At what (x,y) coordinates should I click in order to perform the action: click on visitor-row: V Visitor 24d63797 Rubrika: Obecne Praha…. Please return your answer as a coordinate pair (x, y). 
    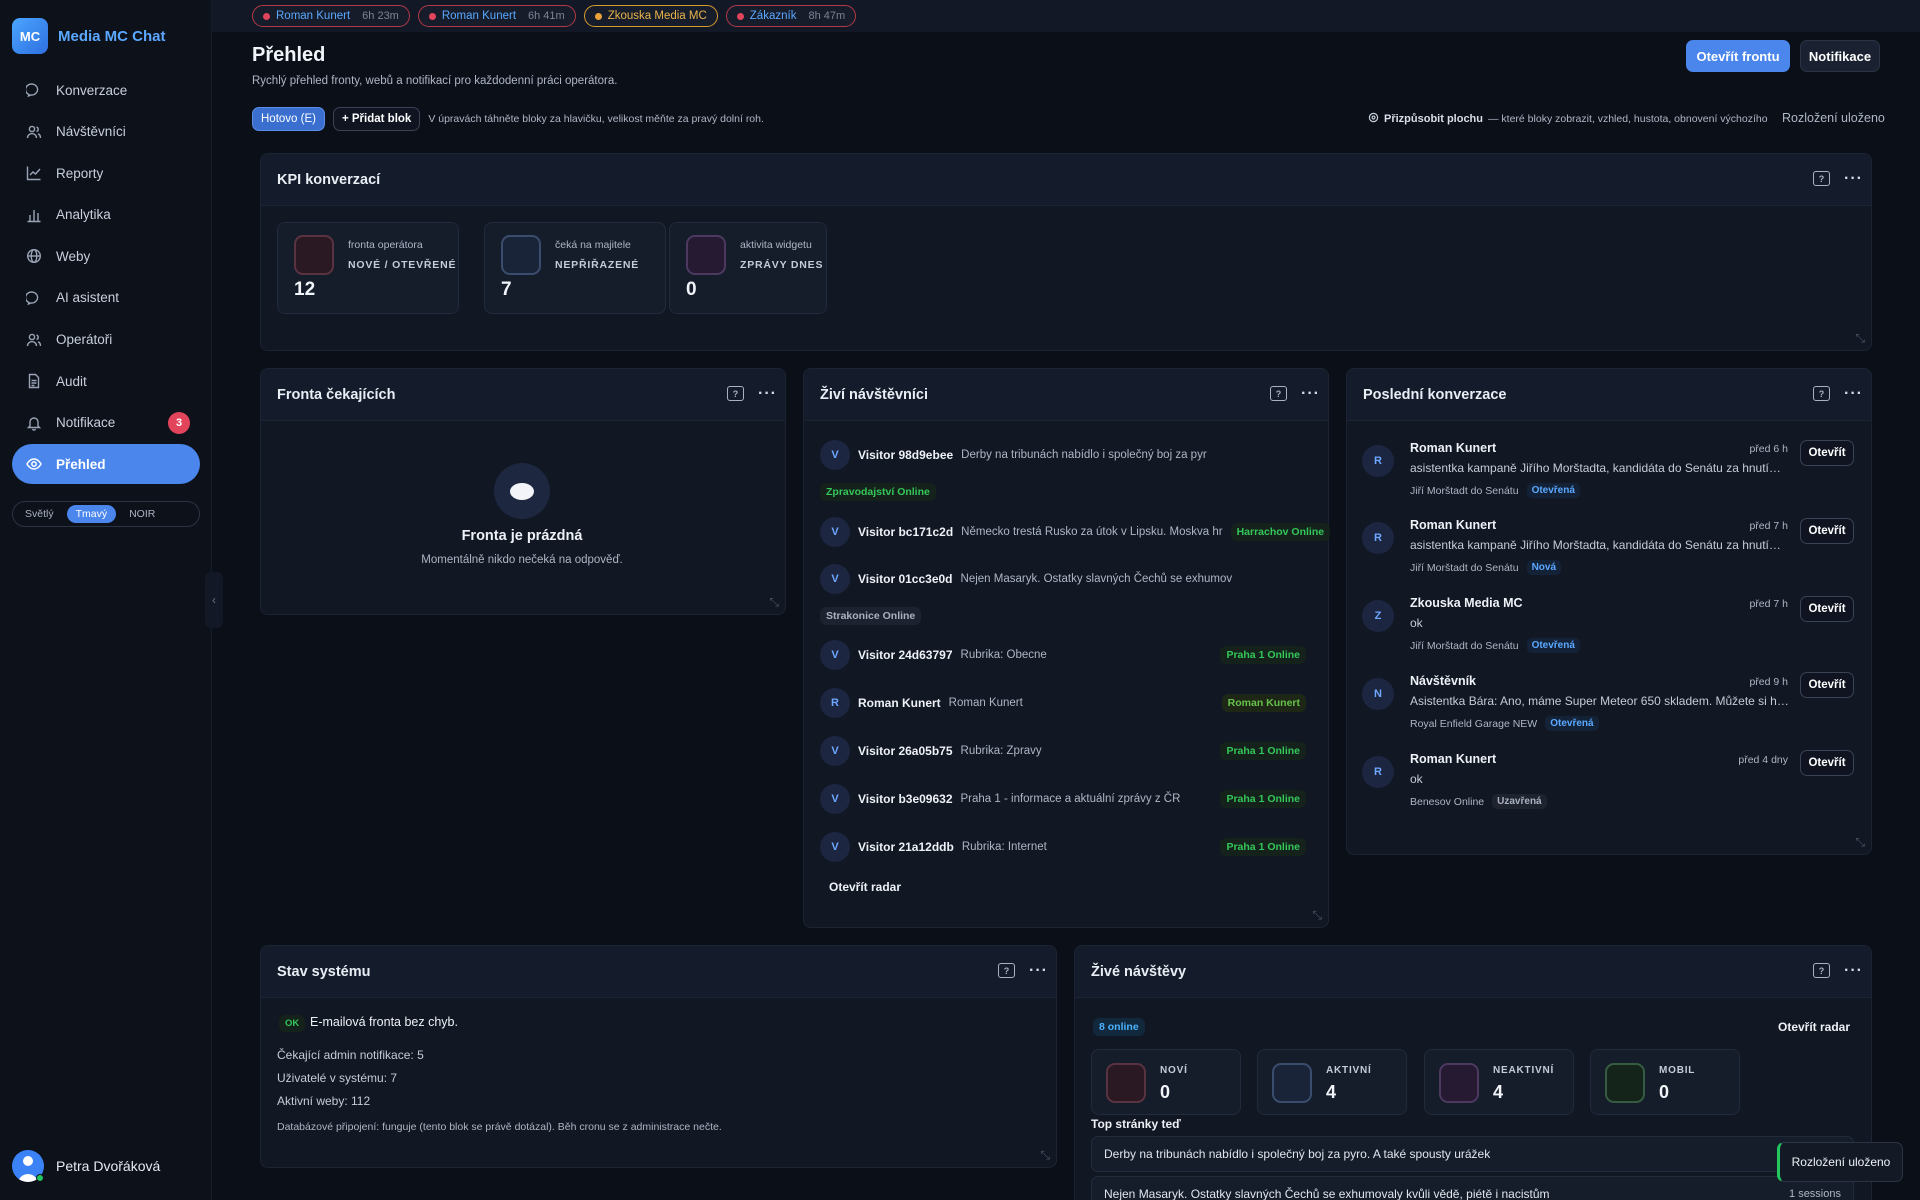
    Looking at the image, I should click on (1063, 655).